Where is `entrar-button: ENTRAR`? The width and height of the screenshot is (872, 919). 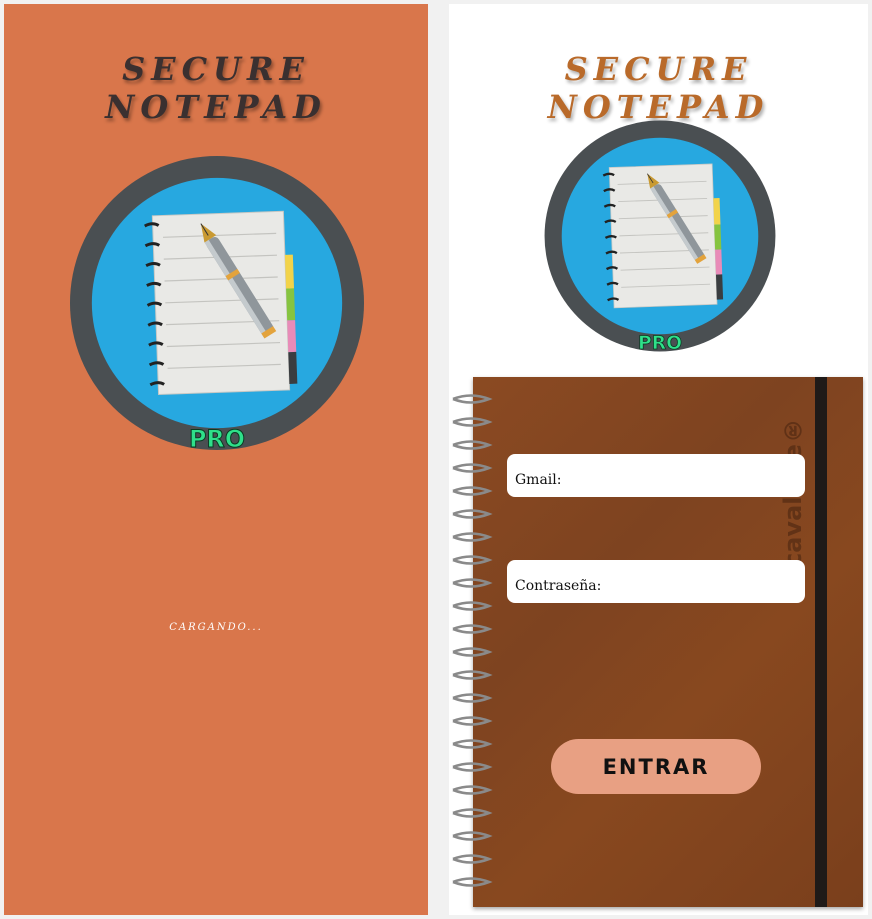
entrar-button: ENTRAR is located at coordinates (656, 766).